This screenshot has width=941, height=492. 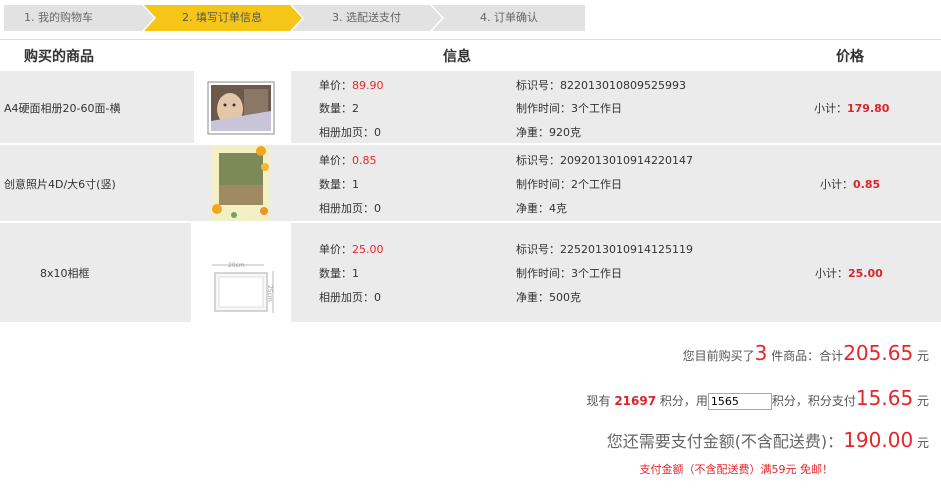 What do you see at coordinates (368, 85) in the screenshot?
I see `unit-price: 89.90` at bounding box center [368, 85].